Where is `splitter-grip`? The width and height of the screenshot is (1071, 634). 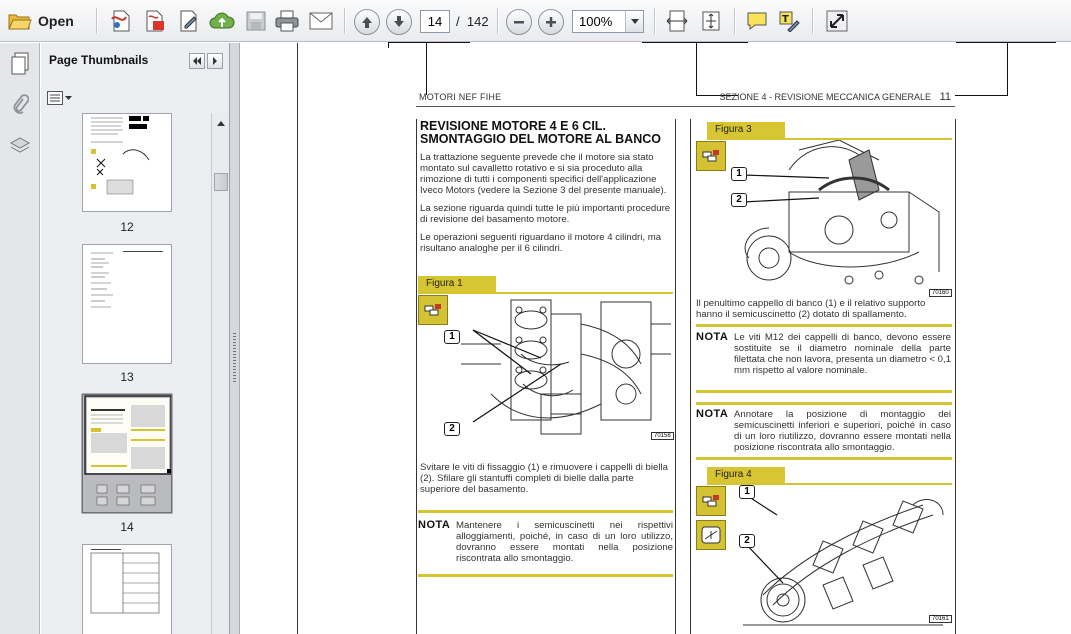 splitter-grip is located at coordinates (234, 358).